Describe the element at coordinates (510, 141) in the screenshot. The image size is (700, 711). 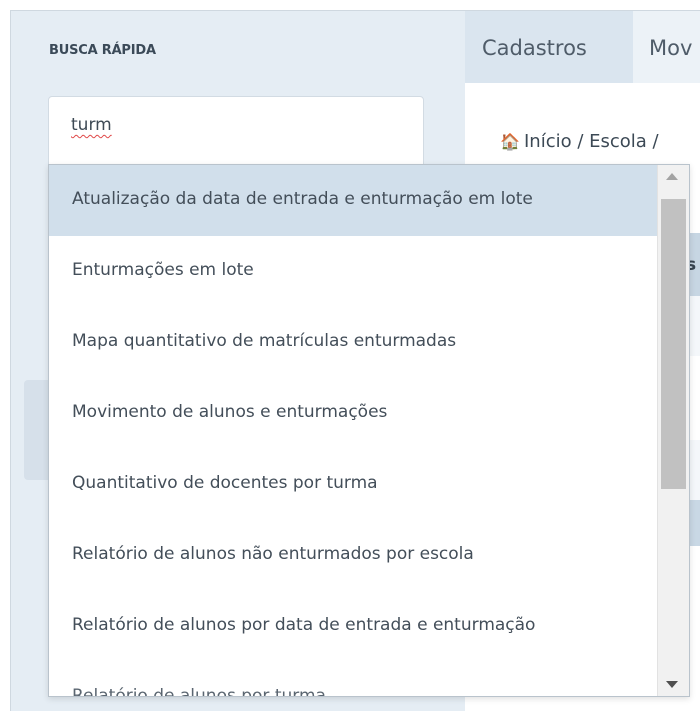
I see `home-icon: 🏠` at that location.